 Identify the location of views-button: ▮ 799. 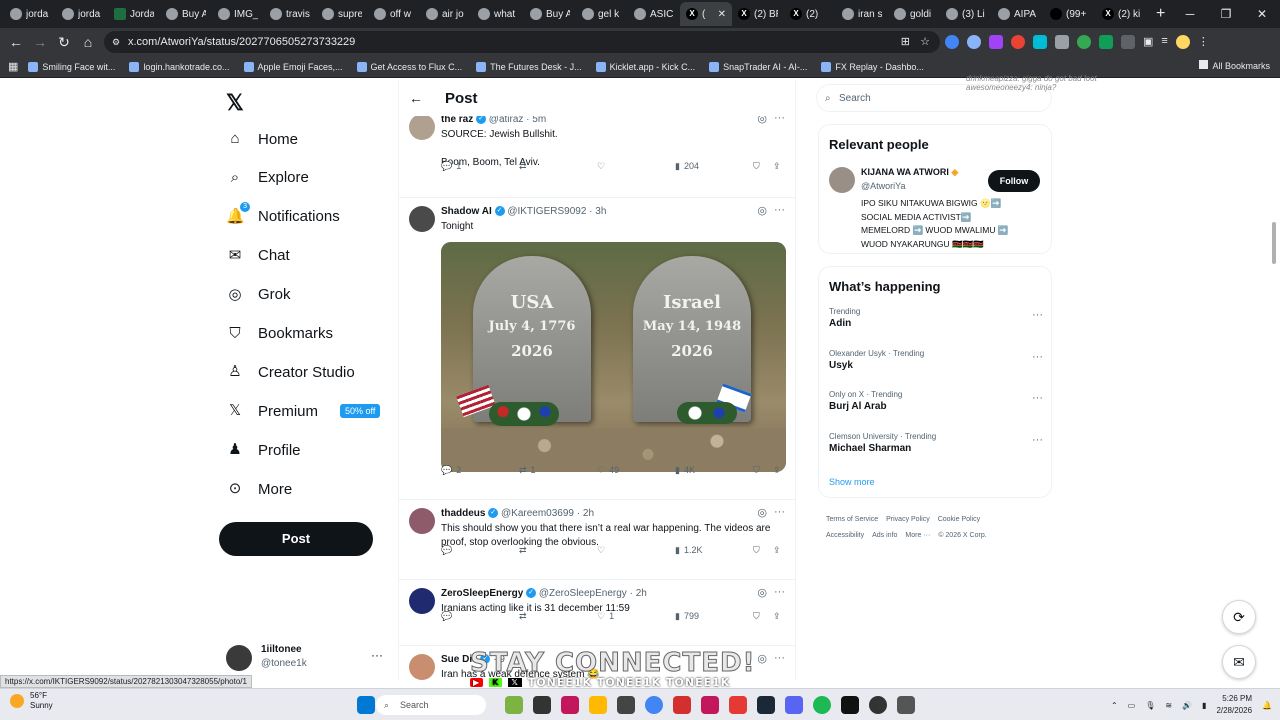
(687, 616).